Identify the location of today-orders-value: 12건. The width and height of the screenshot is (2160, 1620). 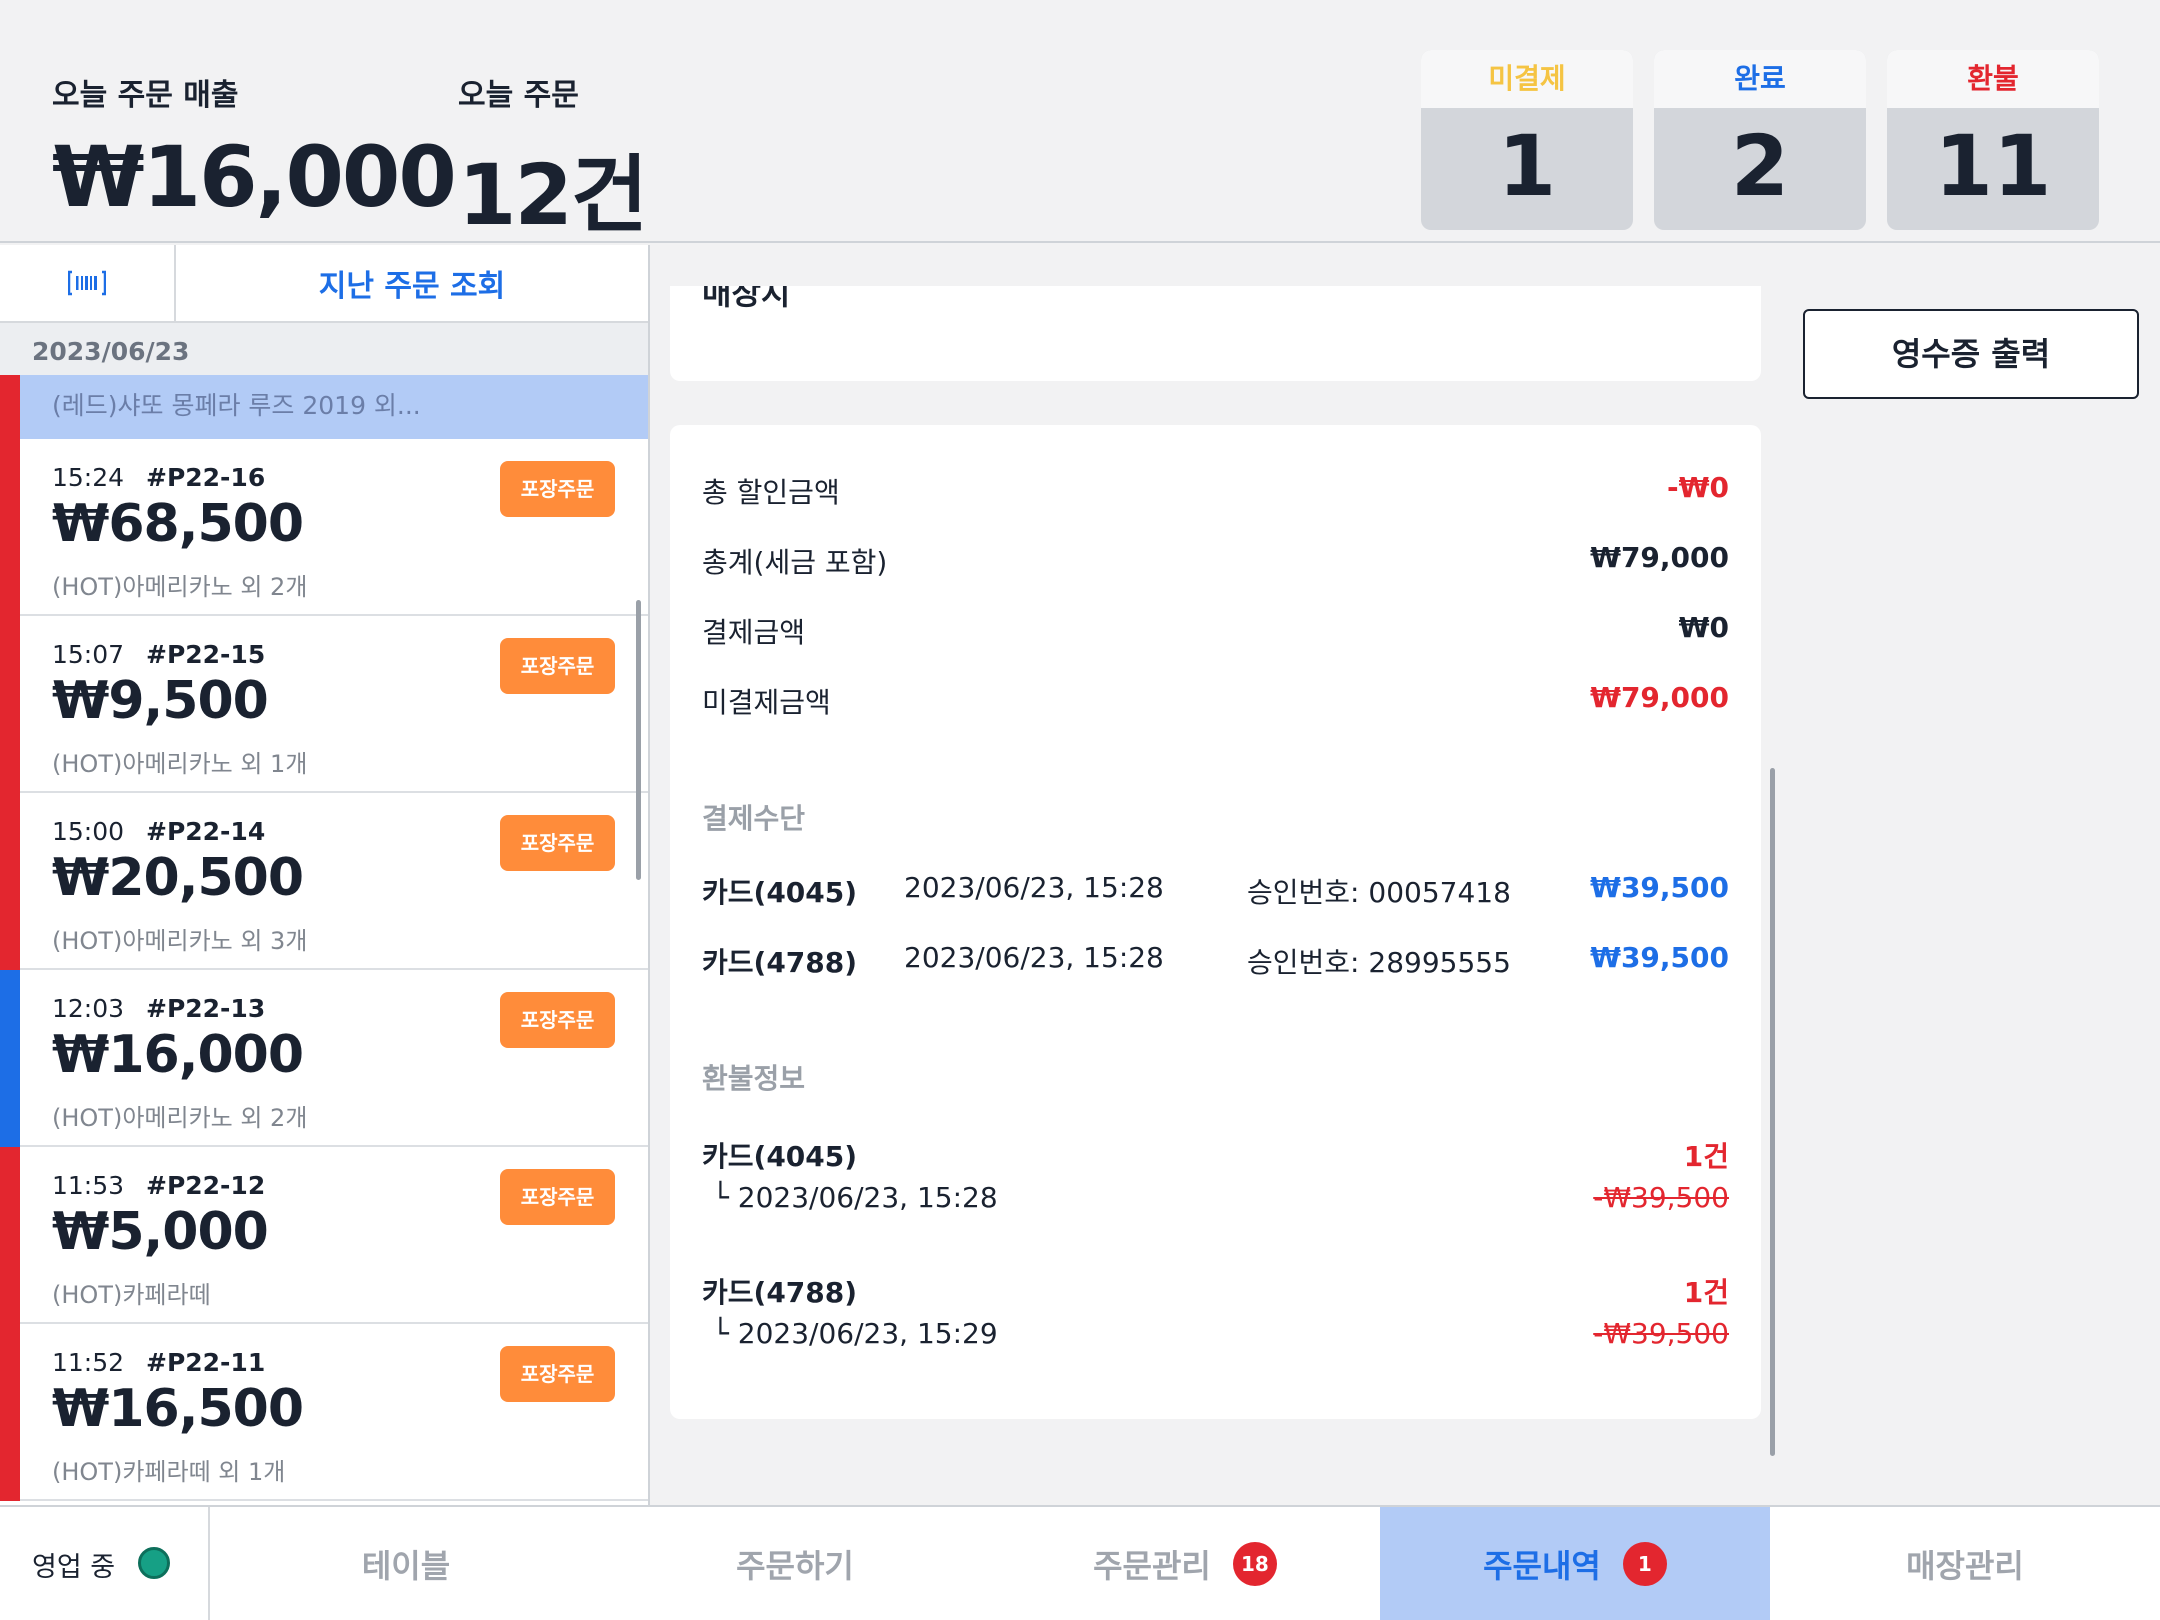
(553, 195).